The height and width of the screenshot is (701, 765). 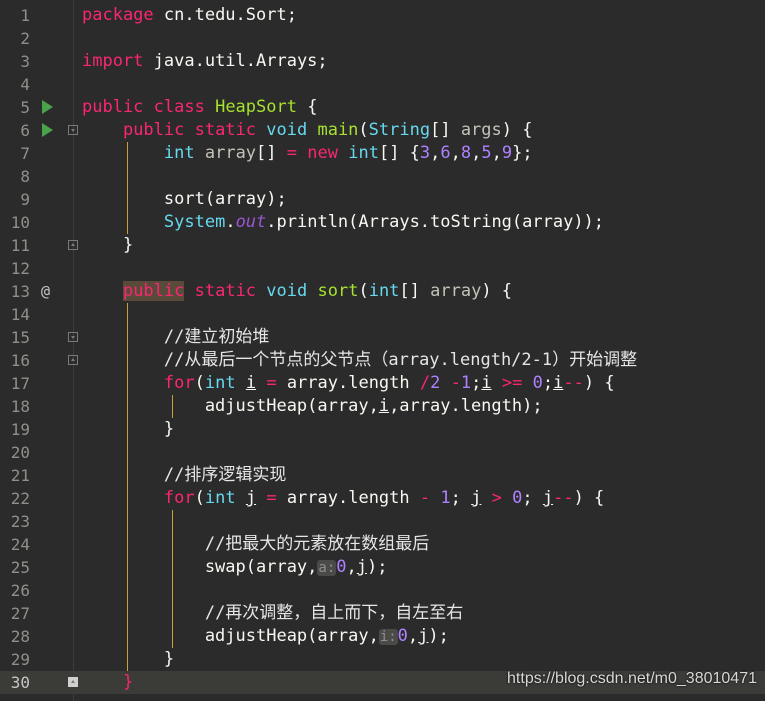 What do you see at coordinates (199, 107) in the screenshot?
I see `code-text: public class HeapSort {` at bounding box center [199, 107].